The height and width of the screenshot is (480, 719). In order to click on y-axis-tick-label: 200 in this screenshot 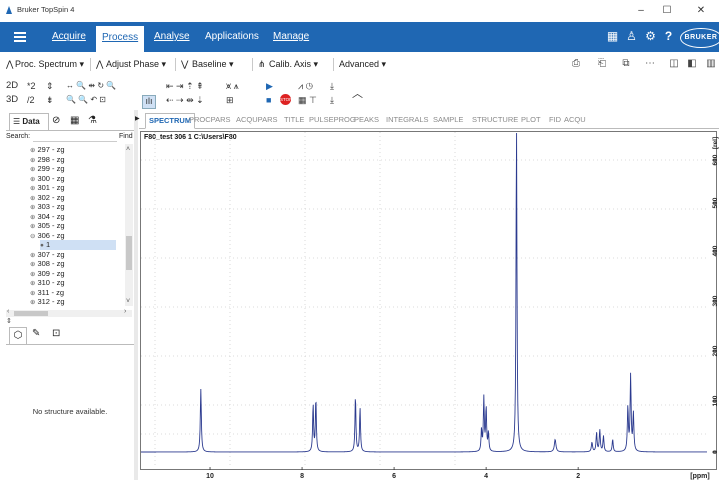, I will do `click(715, 350)`.